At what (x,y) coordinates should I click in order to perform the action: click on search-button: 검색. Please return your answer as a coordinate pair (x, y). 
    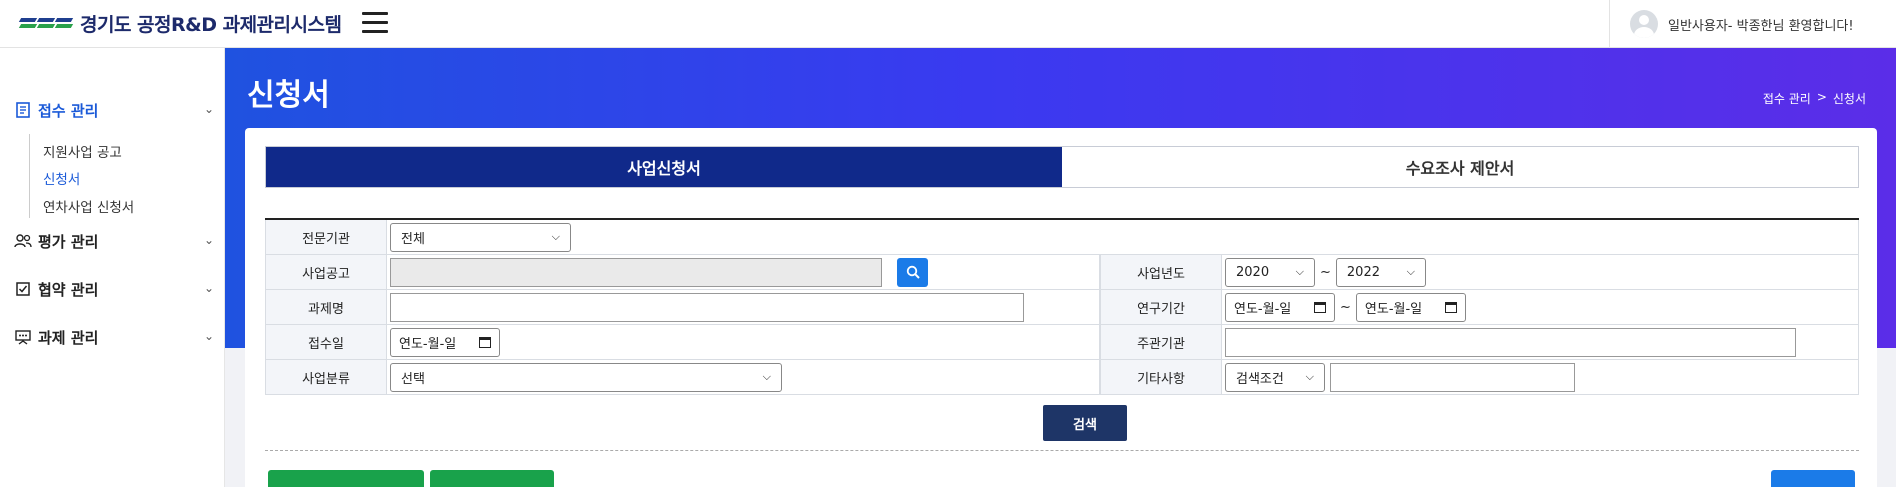
    Looking at the image, I should click on (1085, 423).